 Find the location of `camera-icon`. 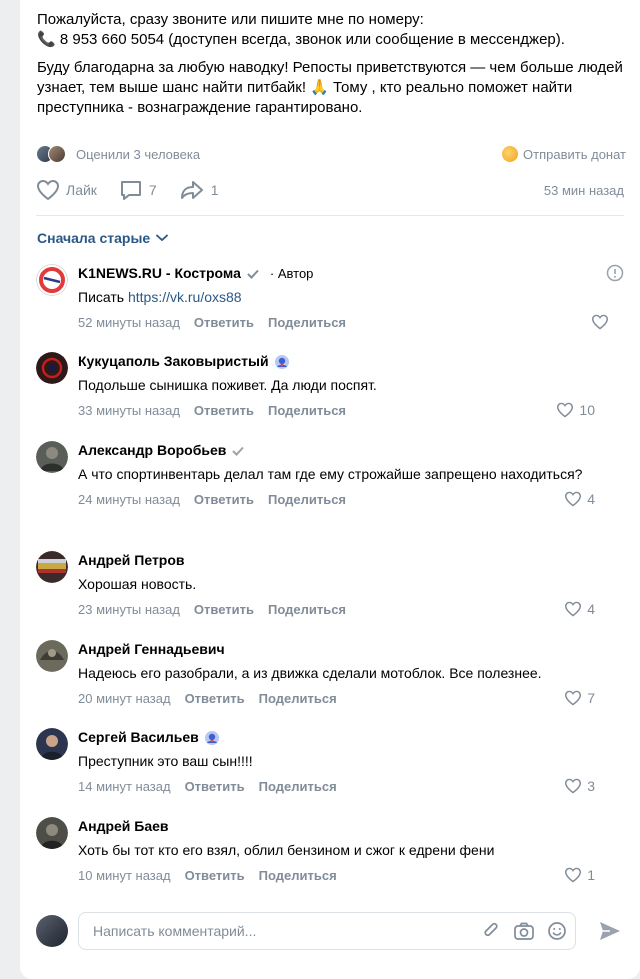

camera-icon is located at coordinates (524, 931).